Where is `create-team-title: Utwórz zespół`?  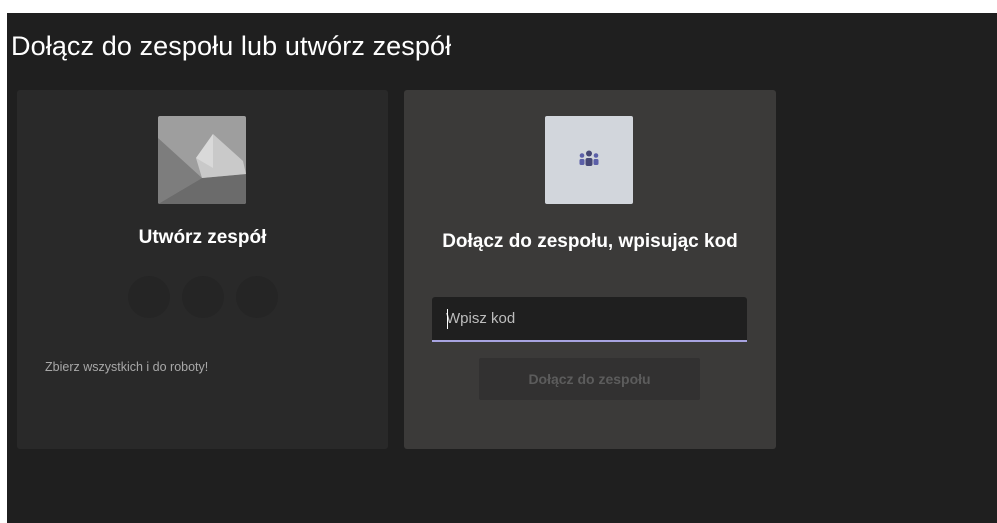
create-team-title: Utwórz zespół is located at coordinates (202, 237).